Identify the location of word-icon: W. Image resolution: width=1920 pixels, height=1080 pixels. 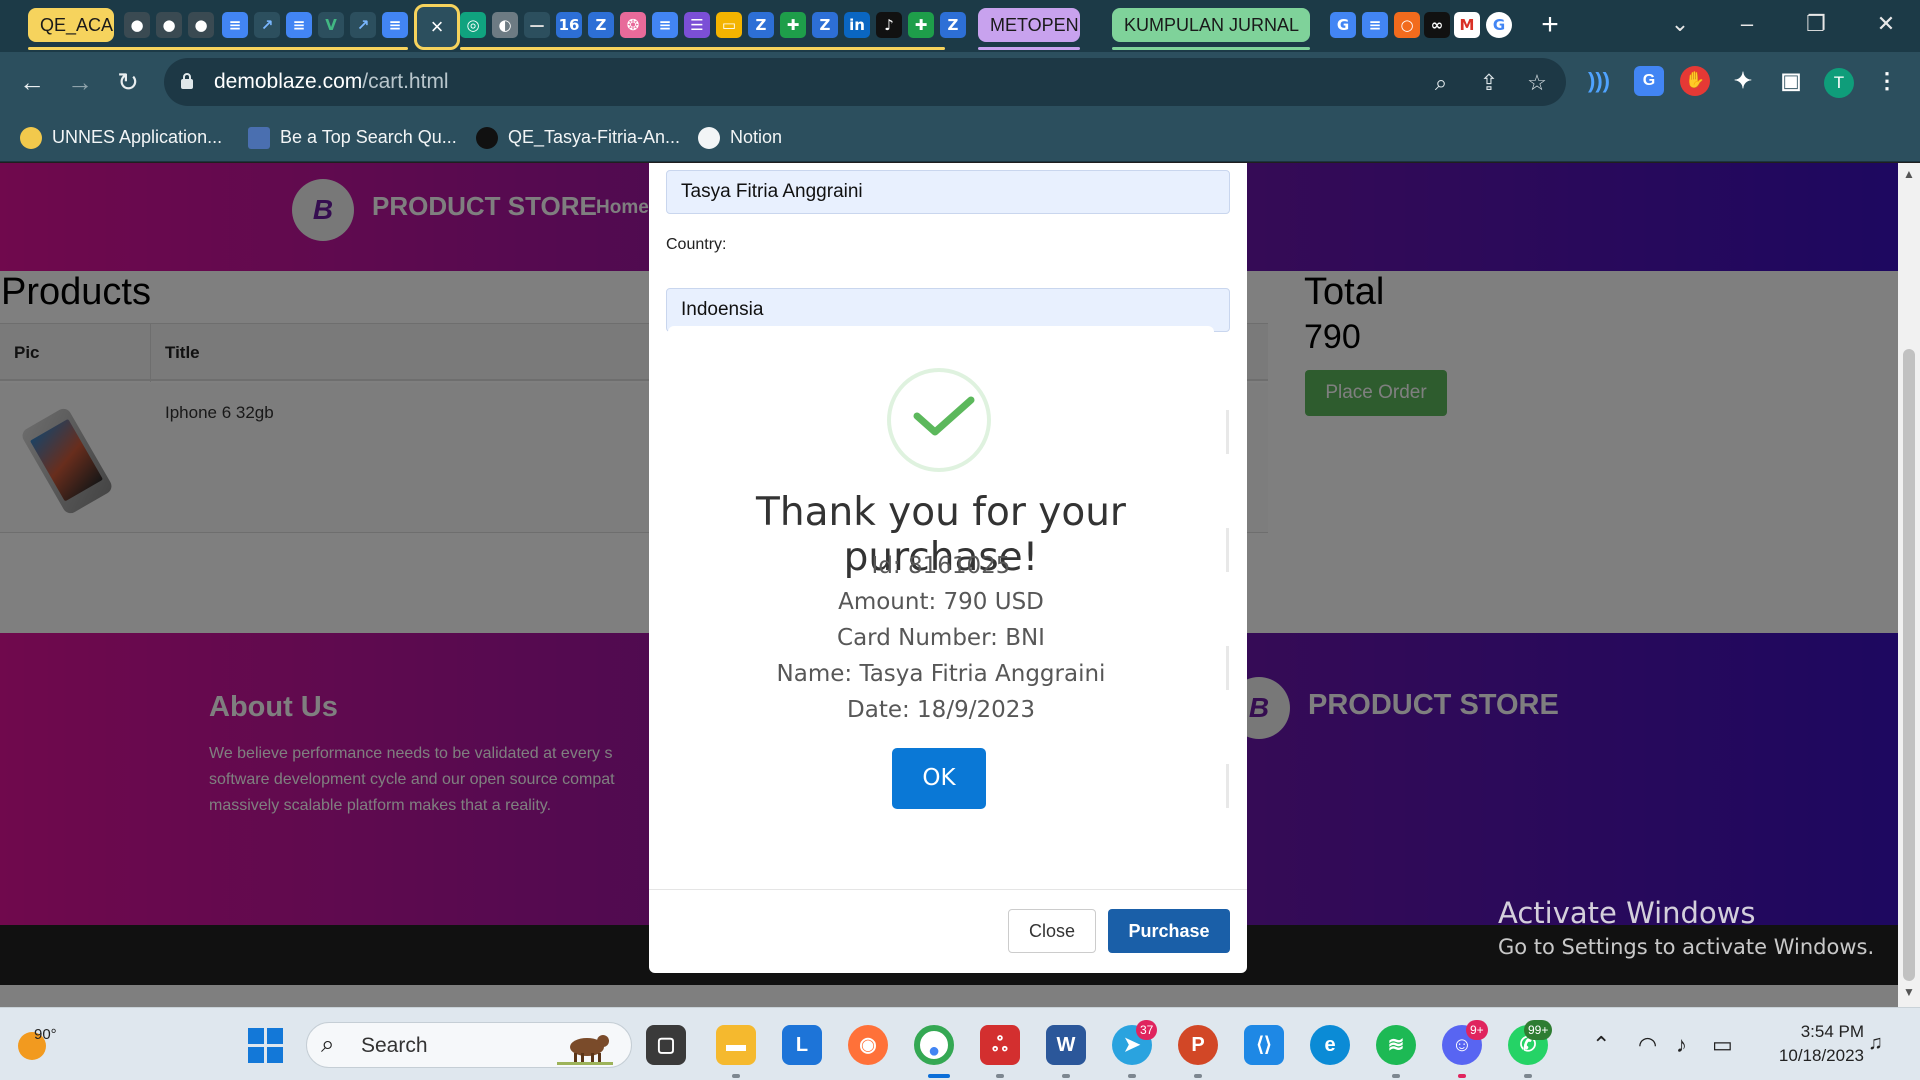
(1066, 1045).